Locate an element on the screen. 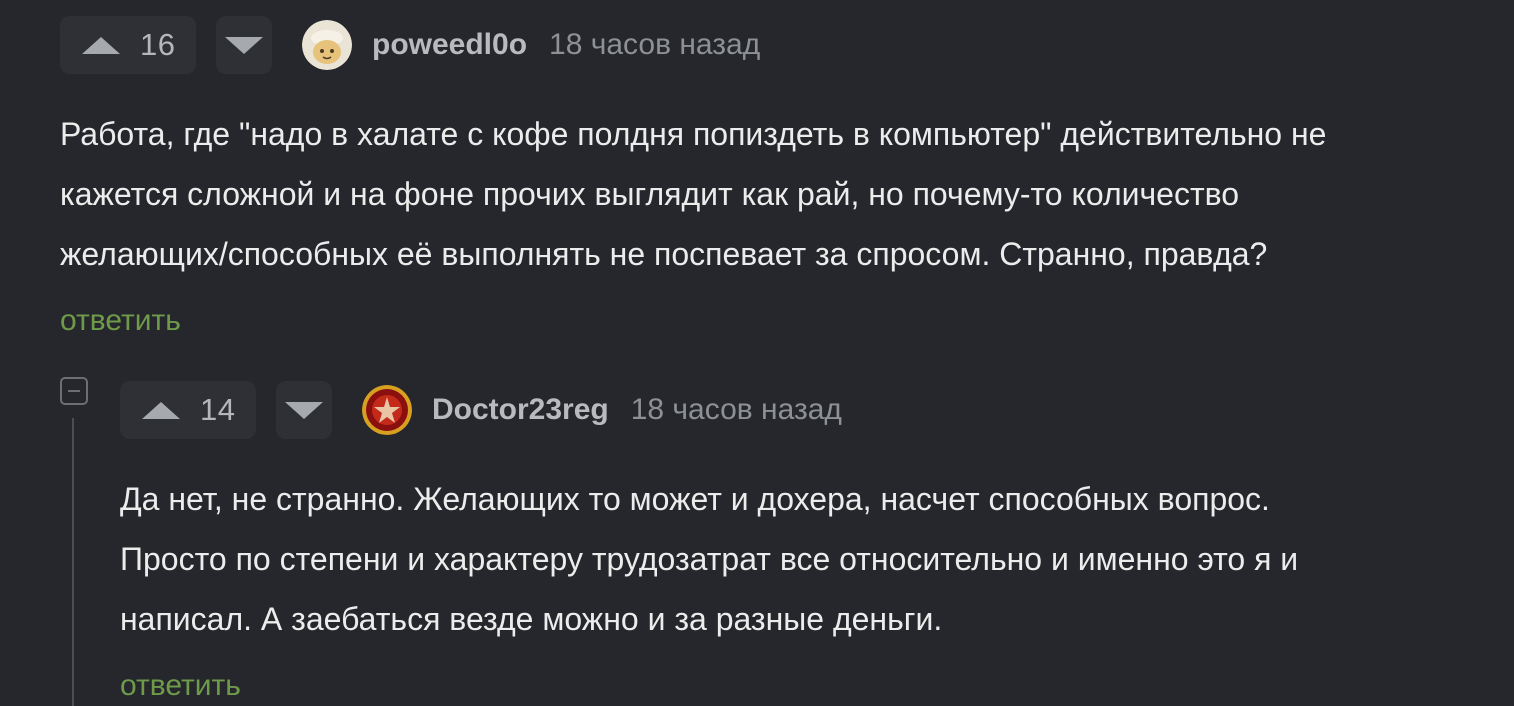  username: poweedl0o is located at coordinates (449, 45).